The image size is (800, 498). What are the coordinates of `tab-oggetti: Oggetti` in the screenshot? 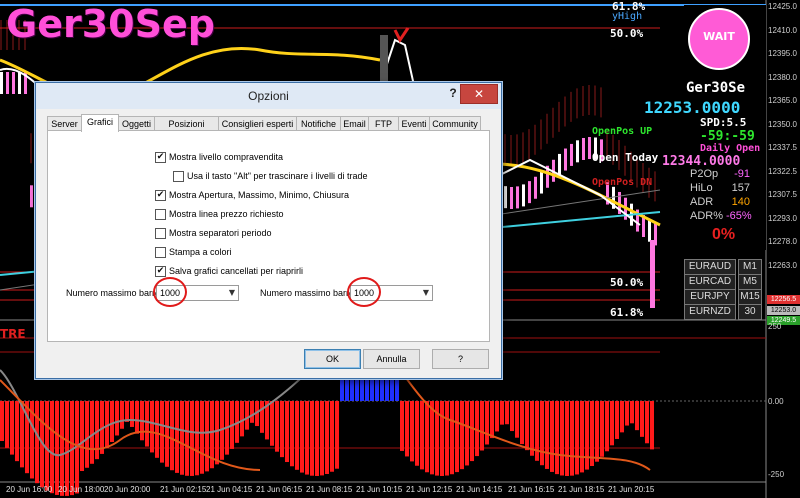 It's located at (136, 123).